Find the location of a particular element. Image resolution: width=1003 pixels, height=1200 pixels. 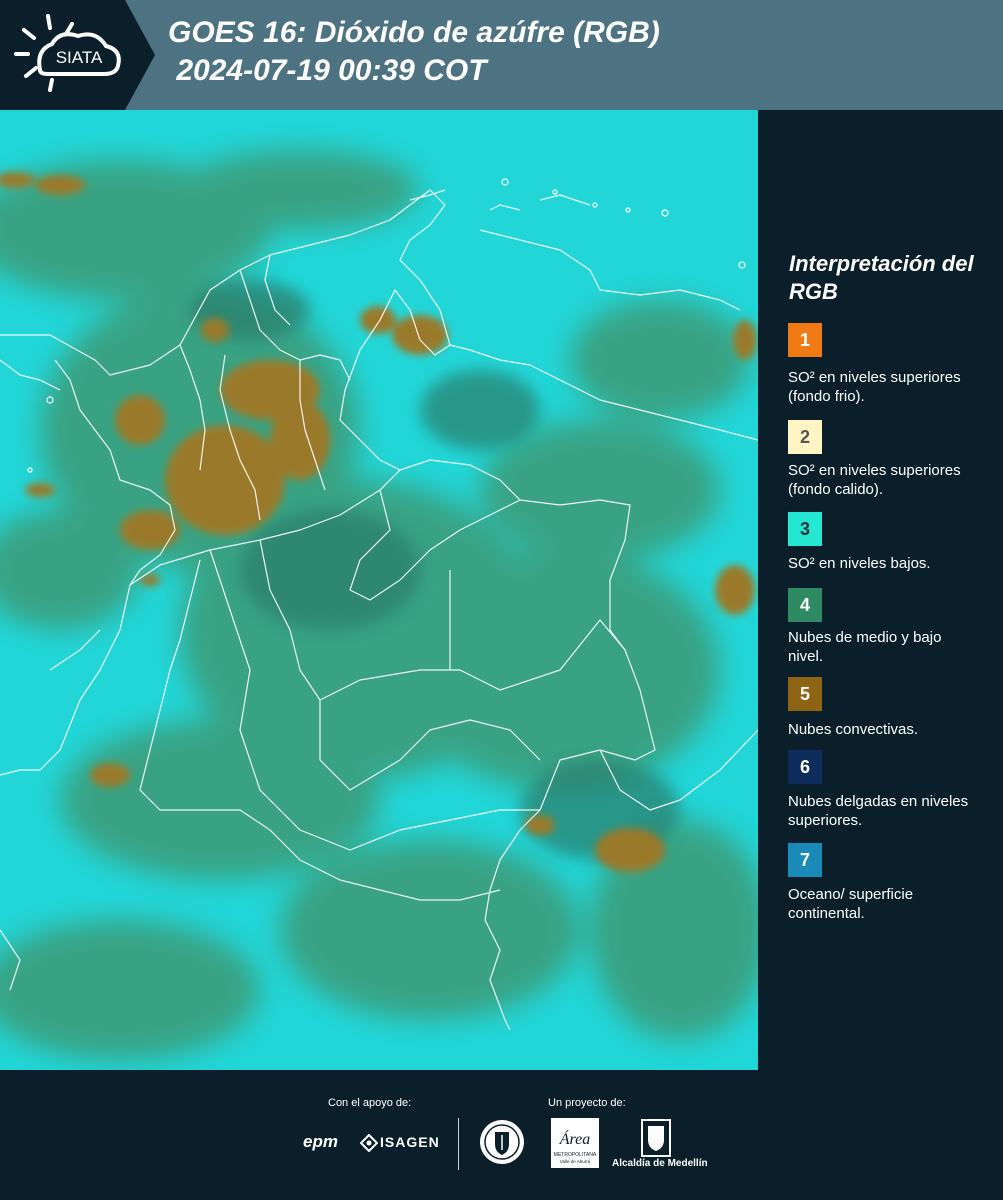

legend-swatch-4: 4 is located at coordinates (805, 605).